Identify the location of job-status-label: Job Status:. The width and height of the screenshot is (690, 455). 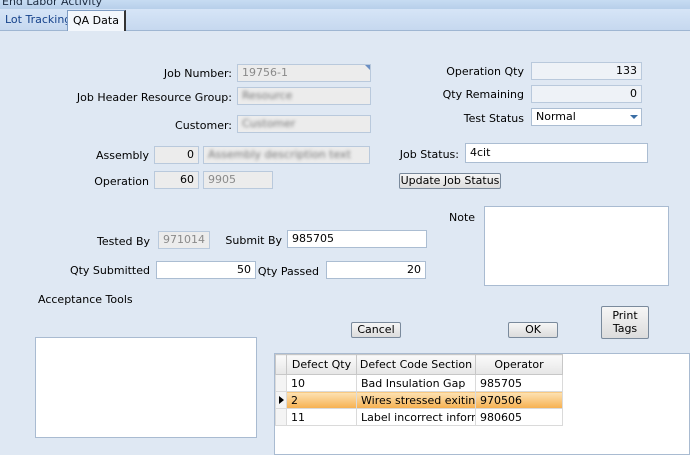
(429, 154).